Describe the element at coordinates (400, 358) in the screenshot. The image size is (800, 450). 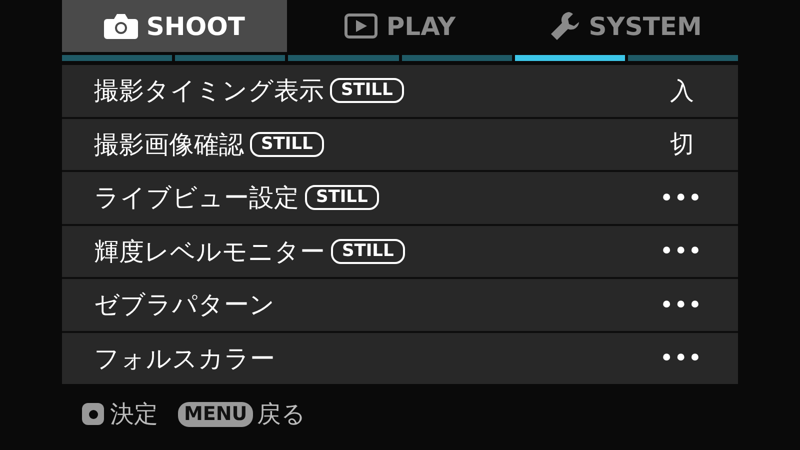
I see `menu-item: フォルスカラー •••` at that location.